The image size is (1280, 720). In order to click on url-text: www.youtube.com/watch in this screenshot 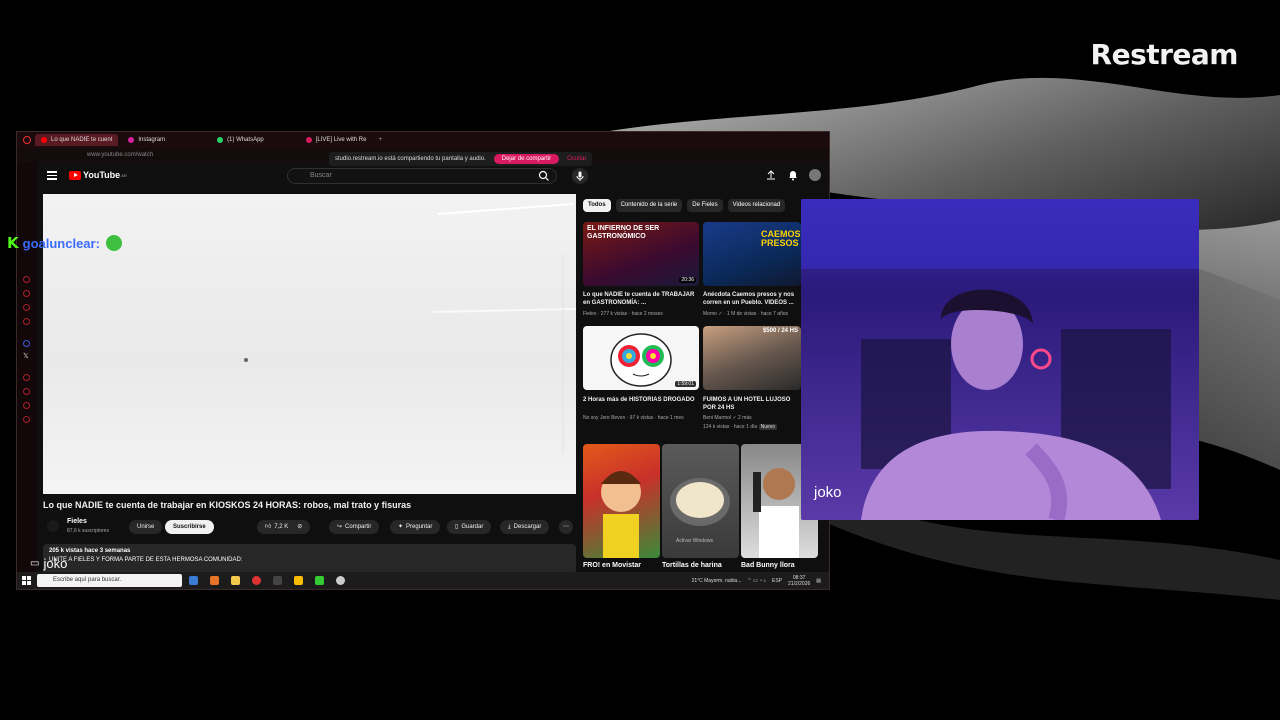, I will do `click(120, 155)`.